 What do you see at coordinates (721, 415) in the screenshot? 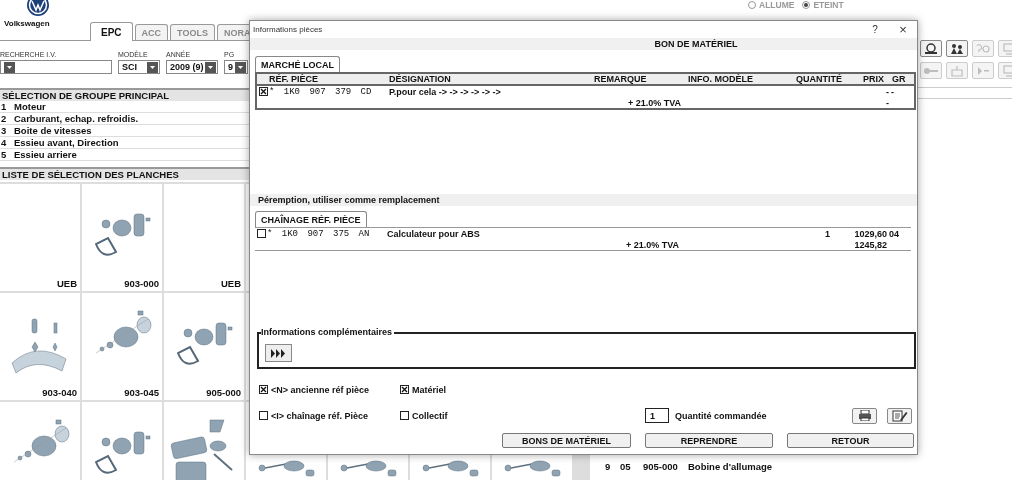
I see `quantity-label: Quantité commandée` at bounding box center [721, 415].